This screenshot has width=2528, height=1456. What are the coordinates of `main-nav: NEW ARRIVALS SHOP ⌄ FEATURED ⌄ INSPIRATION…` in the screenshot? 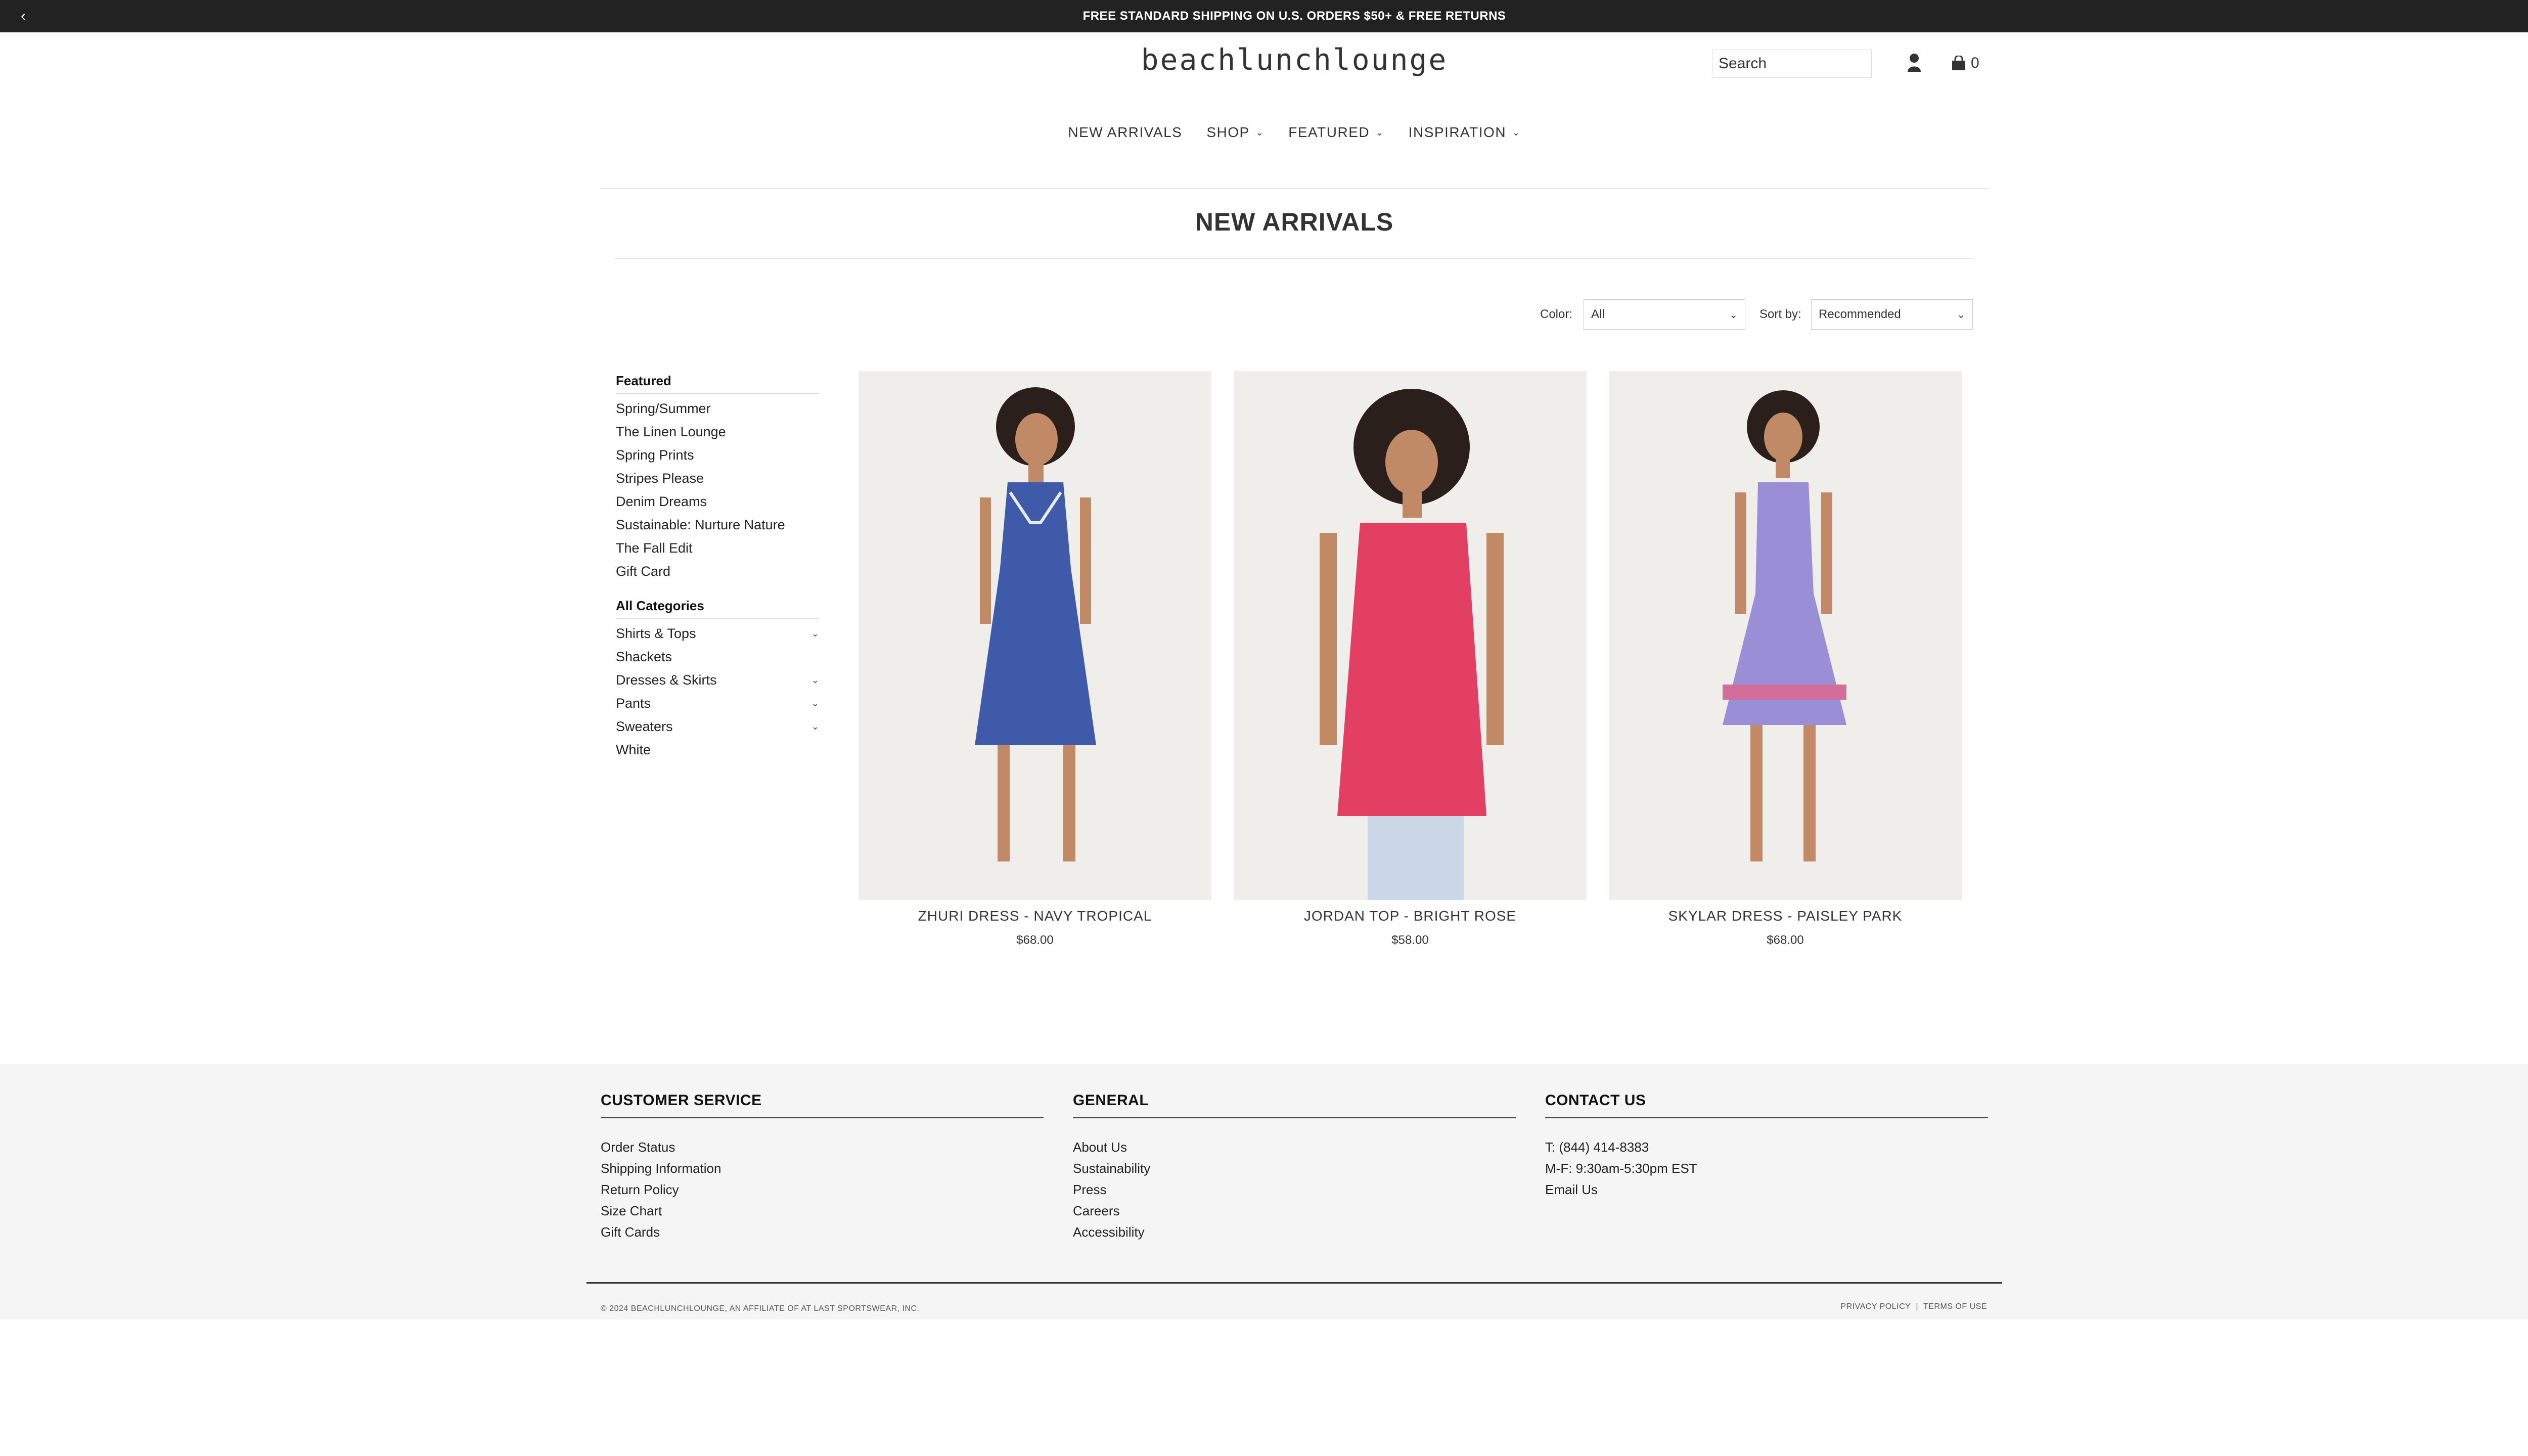 It's located at (1264, 132).